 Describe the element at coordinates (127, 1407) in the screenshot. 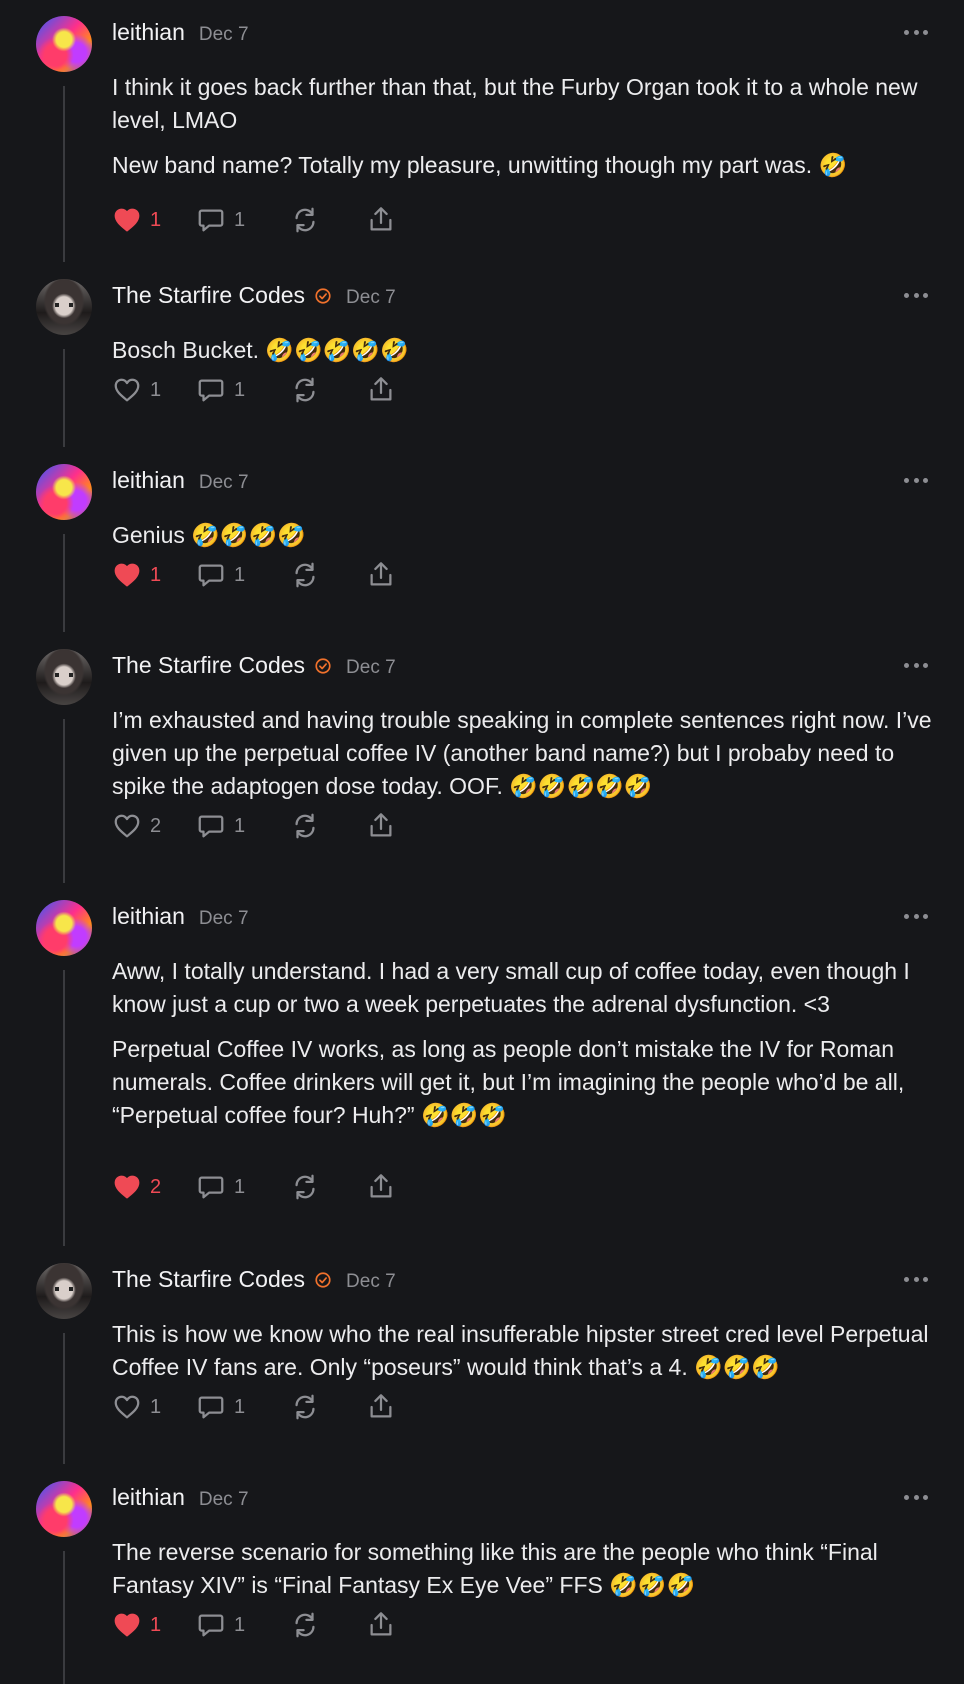

I see `heart-icon` at that location.